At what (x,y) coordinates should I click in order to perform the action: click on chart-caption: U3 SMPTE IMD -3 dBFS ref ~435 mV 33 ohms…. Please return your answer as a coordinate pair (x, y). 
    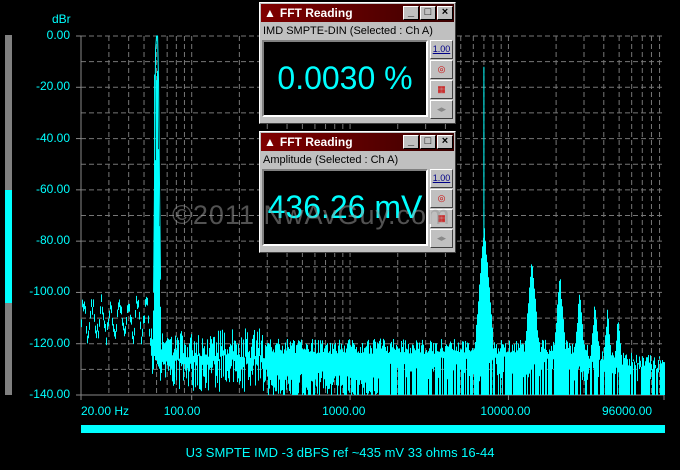
    Looking at the image, I should click on (340, 452).